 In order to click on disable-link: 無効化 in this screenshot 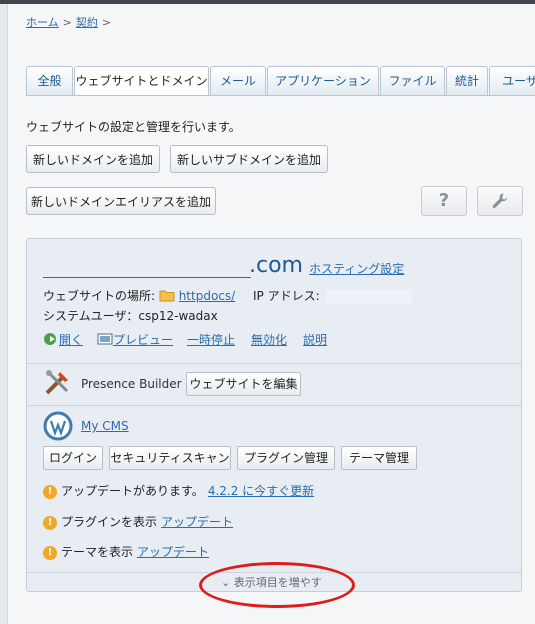, I will do `click(269, 339)`.